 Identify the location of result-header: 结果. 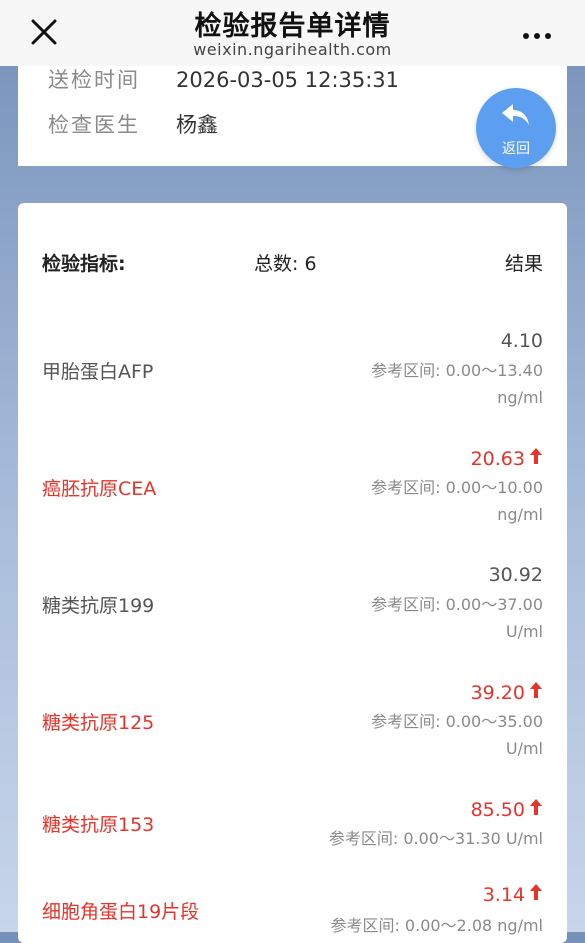
(523, 264).